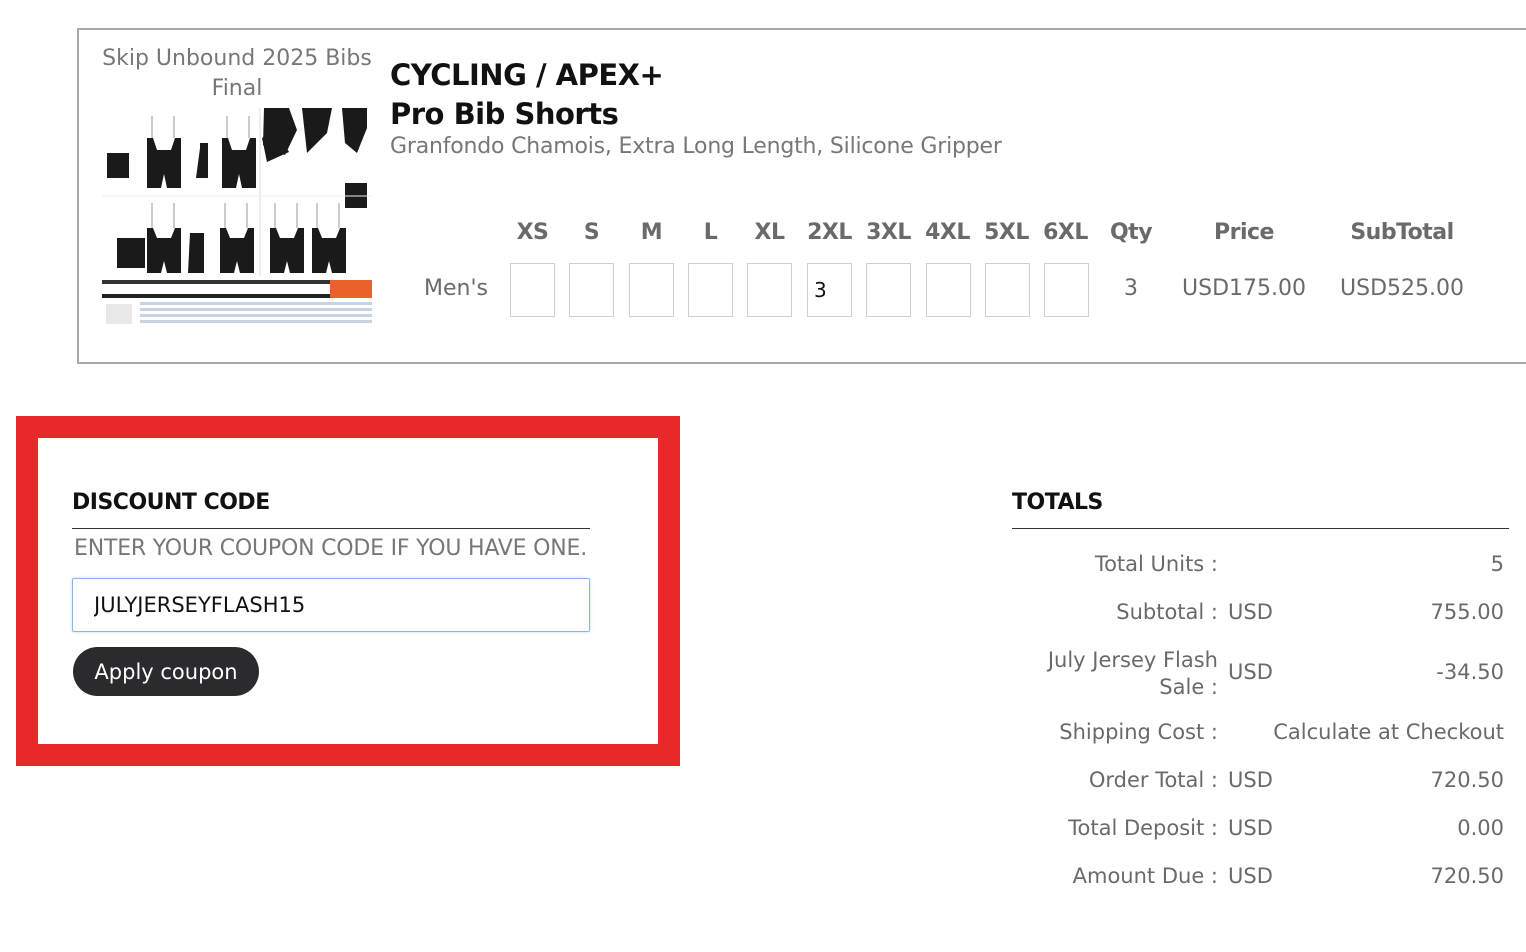 The width and height of the screenshot is (1526, 952). I want to click on order-total-label: Order Total :, so click(1153, 780).